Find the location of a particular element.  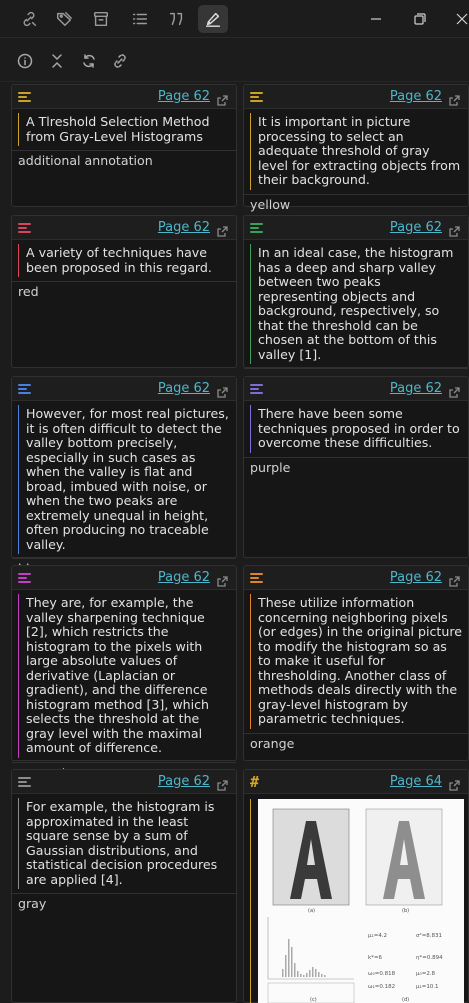

figure-stat: μ₀=2.8 is located at coordinates (426, 974).